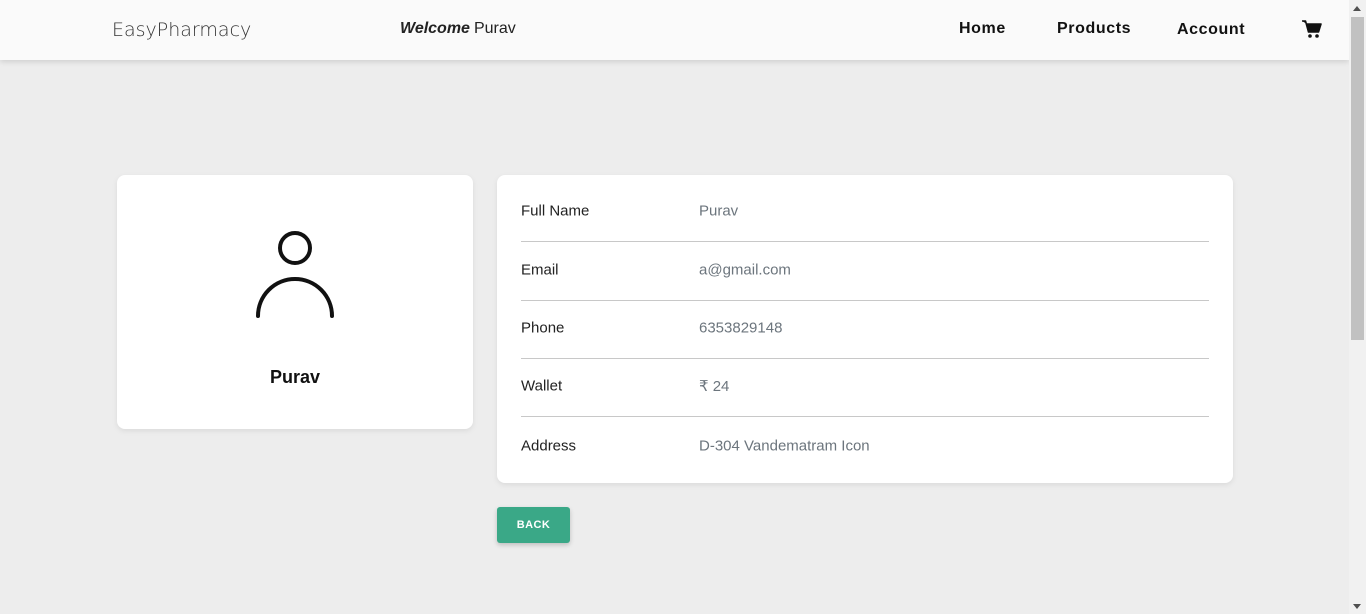 This screenshot has height=614, width=1366. I want to click on detail-row-phone: Phone 6353829148, so click(865, 329).